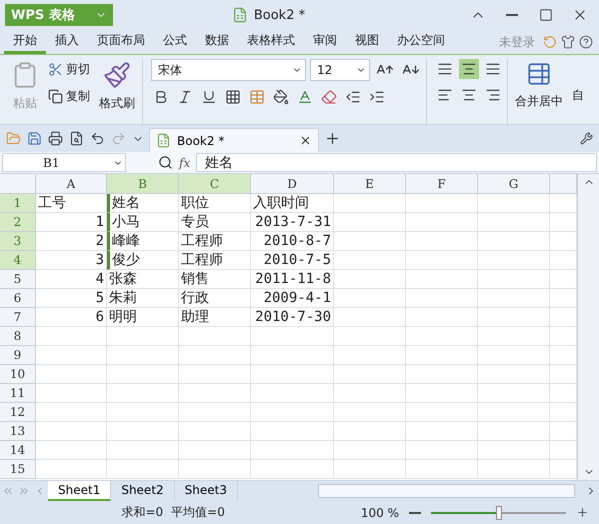 This screenshot has width=599, height=524. What do you see at coordinates (215, 184) in the screenshot?
I see `column-header: C` at bounding box center [215, 184].